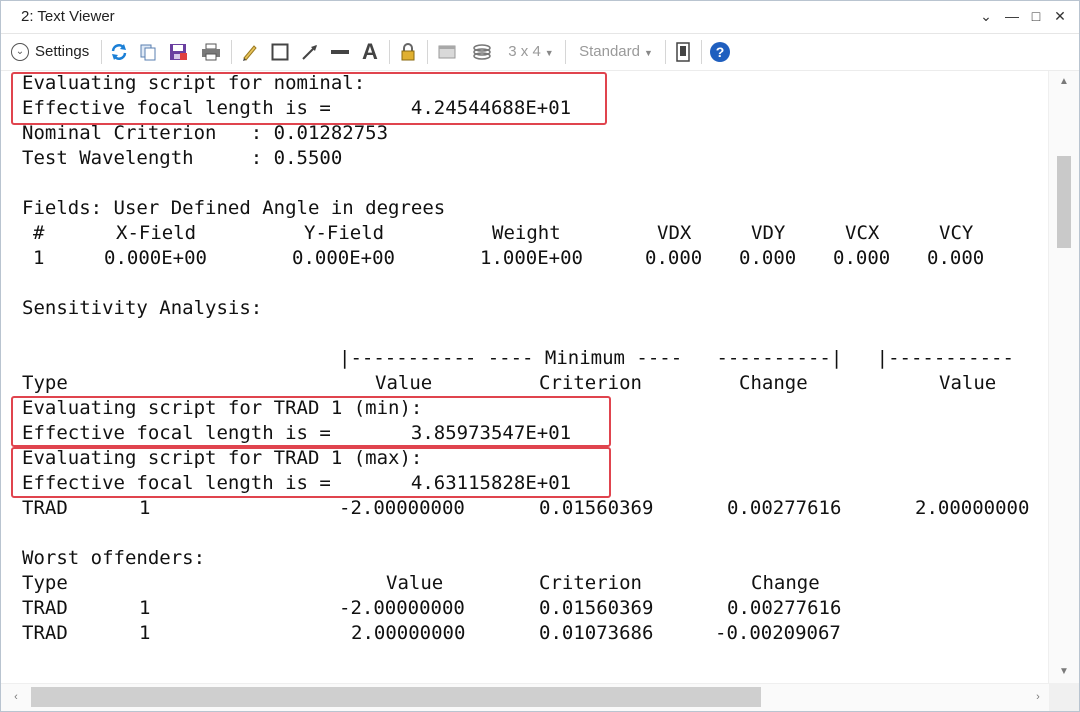  I want to click on line-button, so click(340, 52).